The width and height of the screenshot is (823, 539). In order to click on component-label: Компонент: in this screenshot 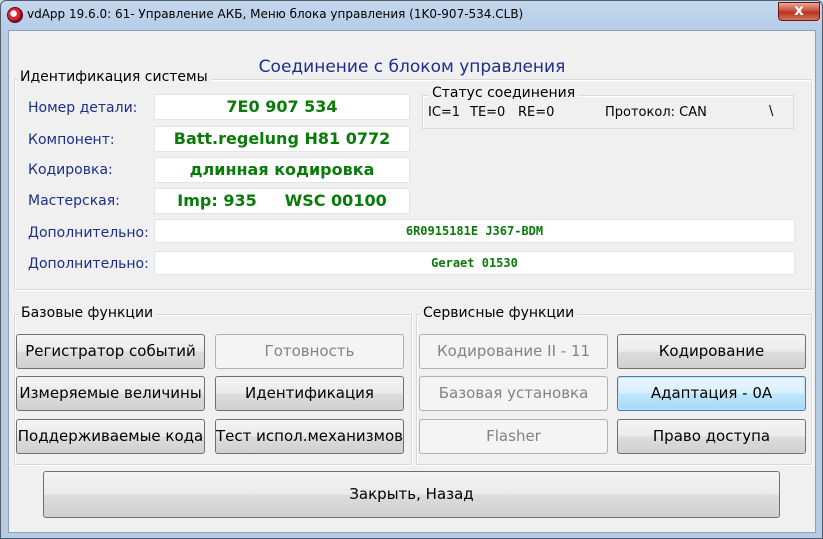, I will do `click(71, 140)`.